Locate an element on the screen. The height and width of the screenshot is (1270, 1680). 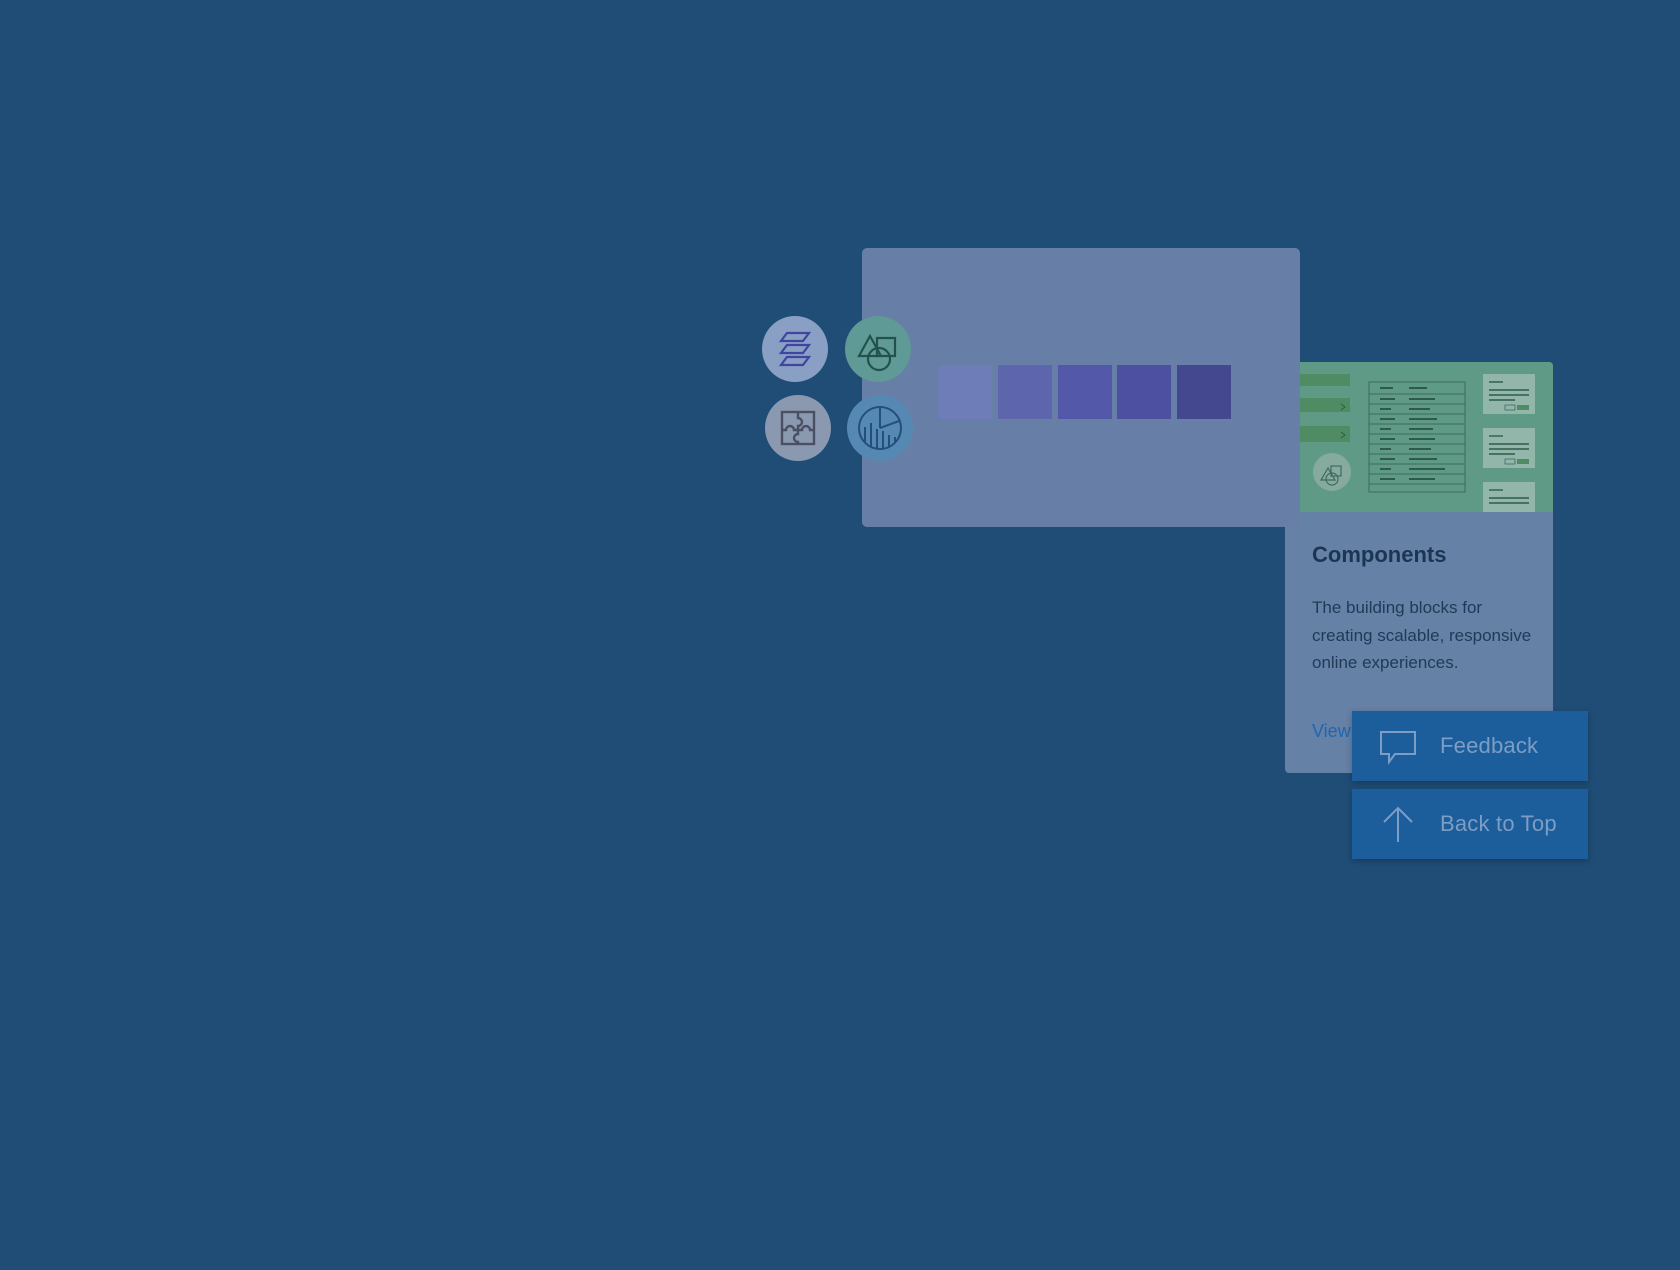
speech-bubble-icon is located at coordinates (1398, 746).